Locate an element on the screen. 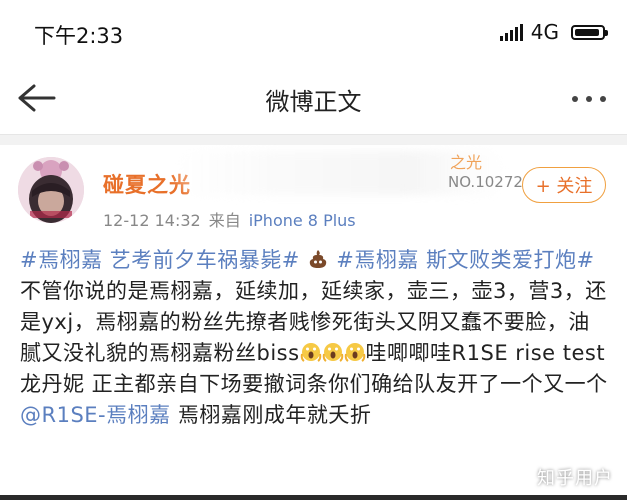 The image size is (627, 500). status-indicators: 4G is located at coordinates (553, 32).